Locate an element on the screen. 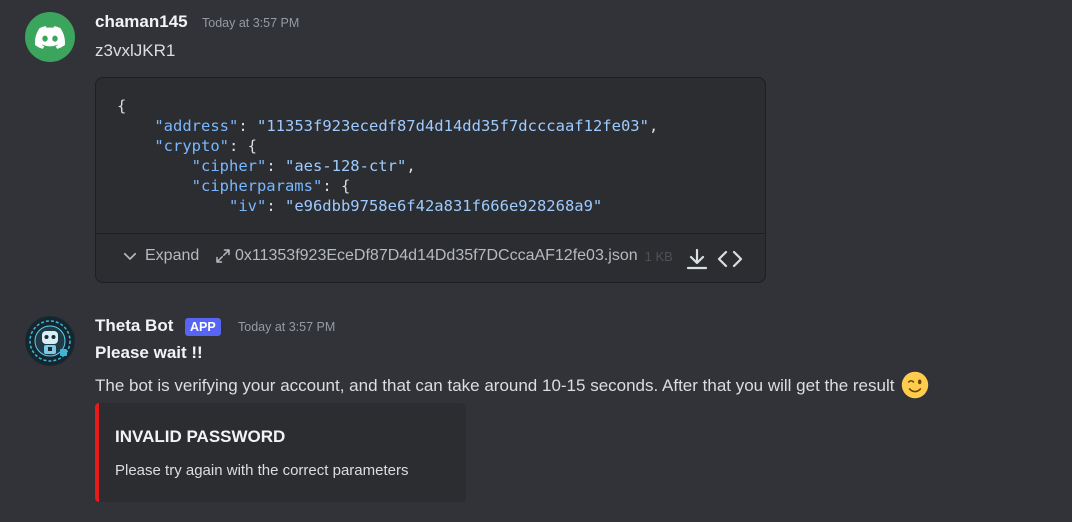 The image size is (1072, 522). user-avatar is located at coordinates (50, 37).